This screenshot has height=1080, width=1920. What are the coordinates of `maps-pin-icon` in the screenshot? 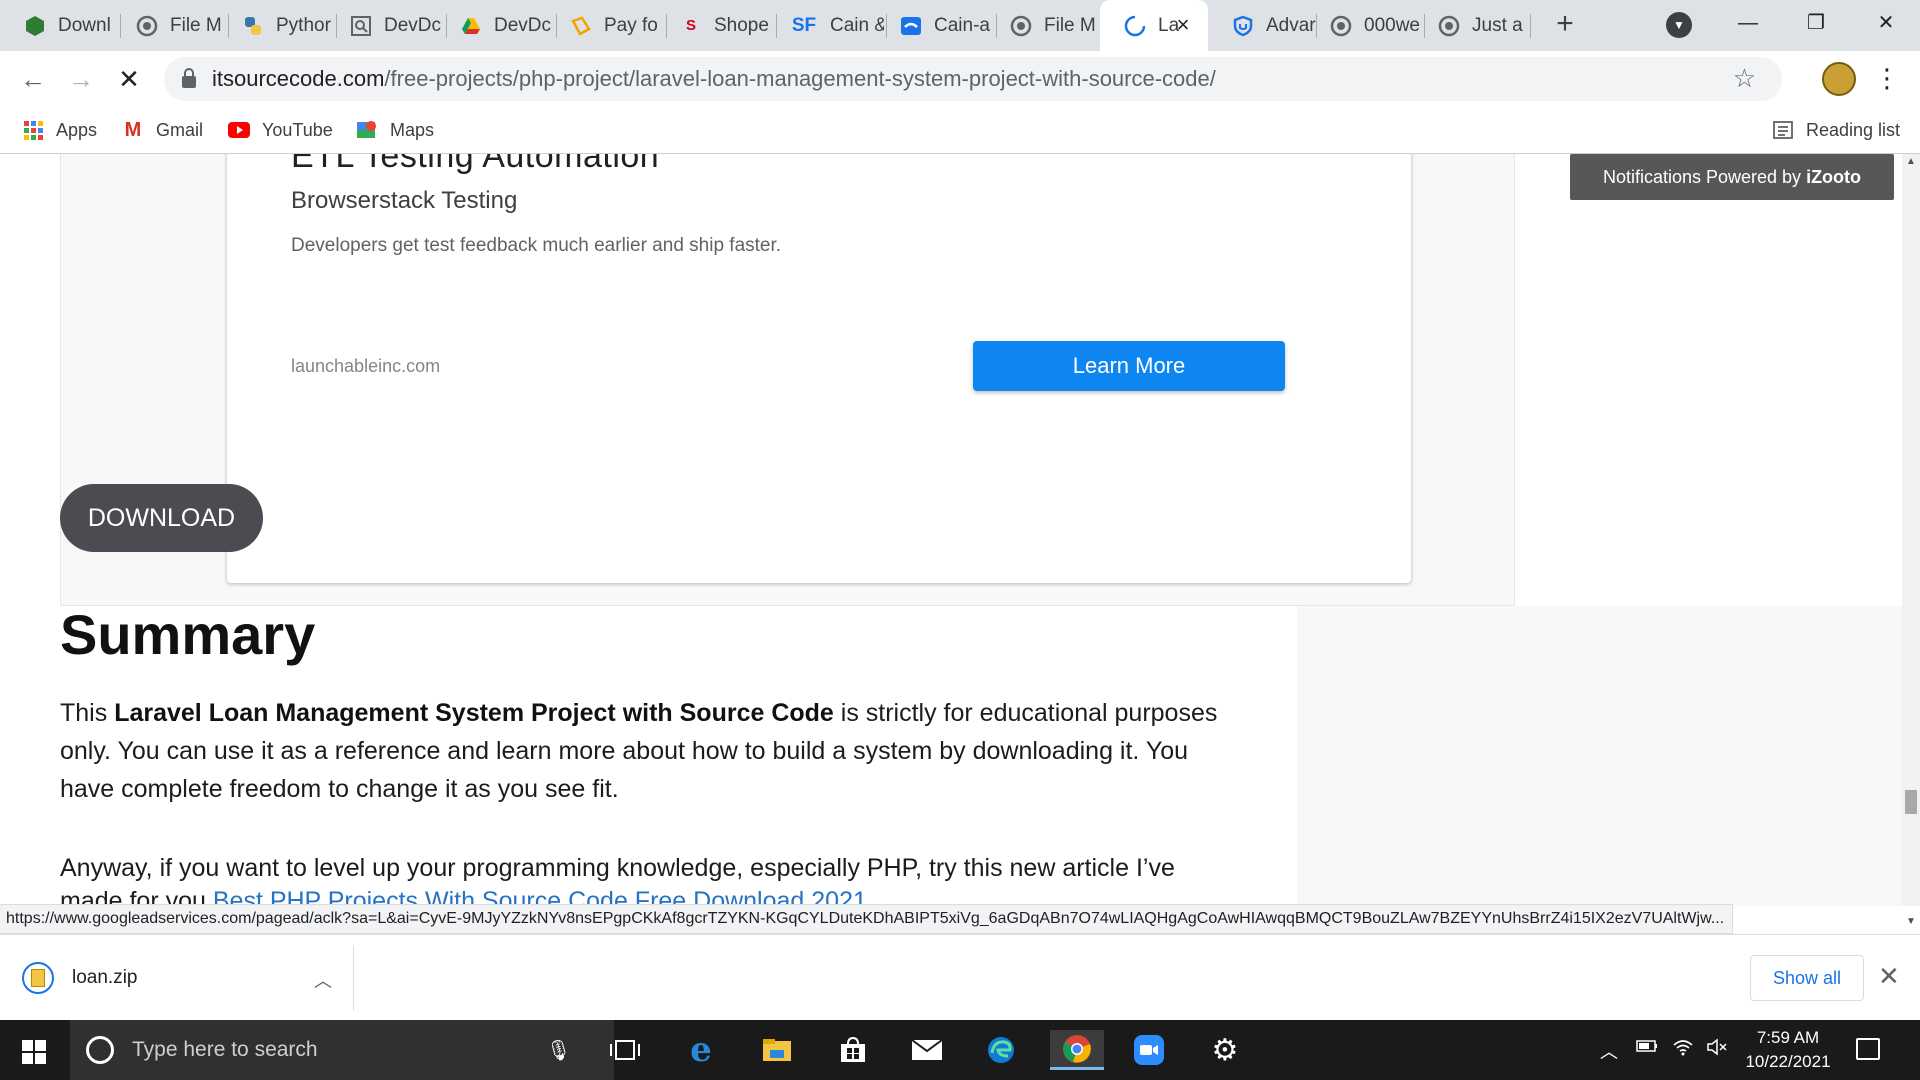 It's located at (367, 130).